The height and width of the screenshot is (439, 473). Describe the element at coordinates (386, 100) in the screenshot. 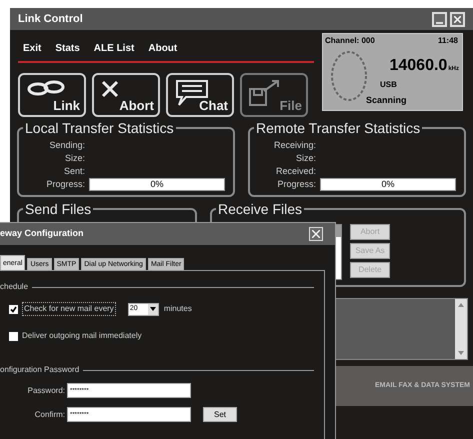

I see `status-text: Scanning` at that location.